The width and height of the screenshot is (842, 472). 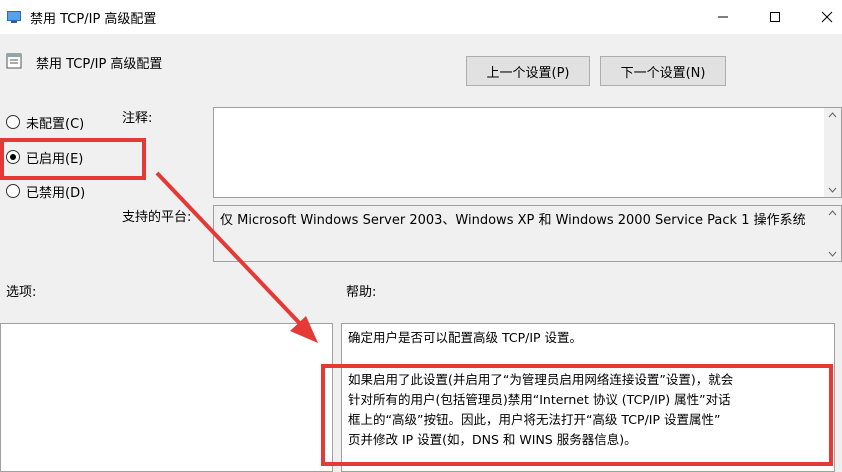 I want to click on title-bar: 禁用 TCP/IP 高级配置, so click(x=421, y=17).